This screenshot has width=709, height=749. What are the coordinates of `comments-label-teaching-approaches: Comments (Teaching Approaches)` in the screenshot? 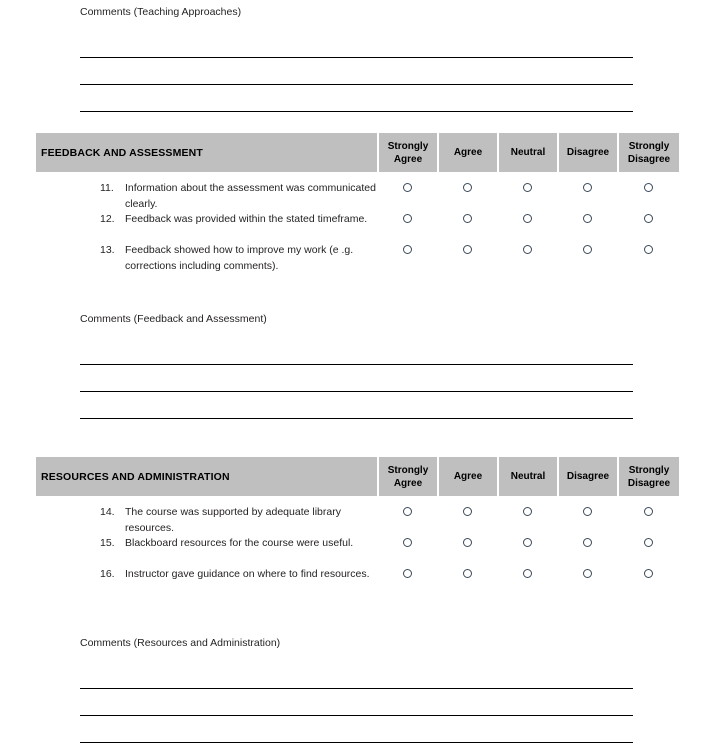 It's located at (161, 12).